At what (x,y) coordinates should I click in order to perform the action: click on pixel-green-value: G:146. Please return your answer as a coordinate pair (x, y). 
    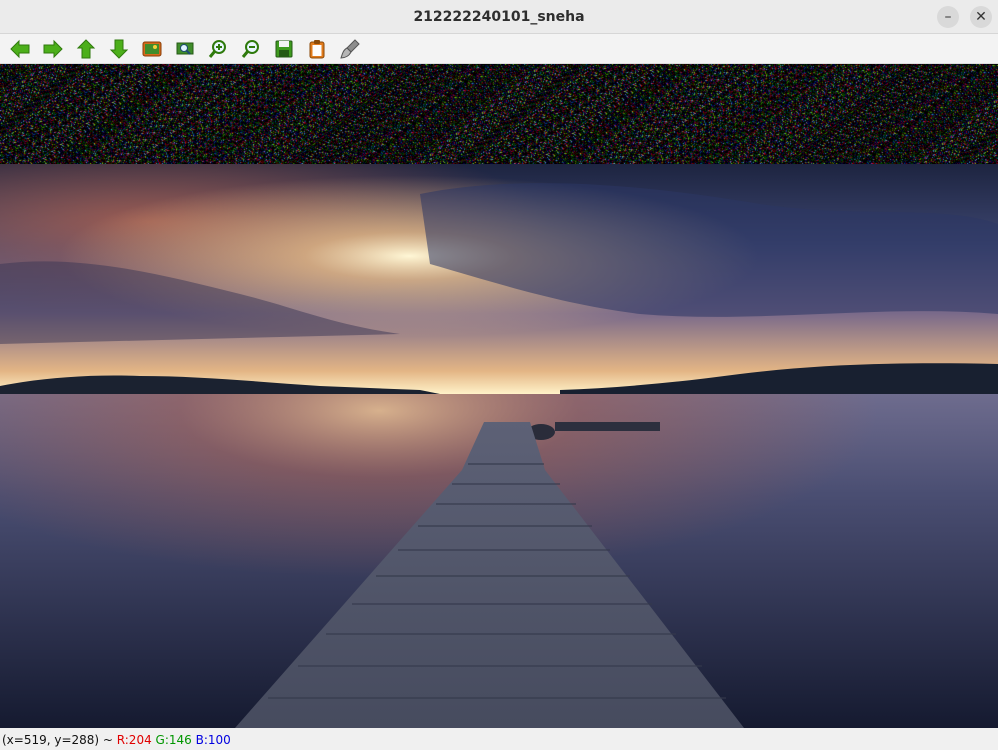
    Looking at the image, I should click on (173, 740).